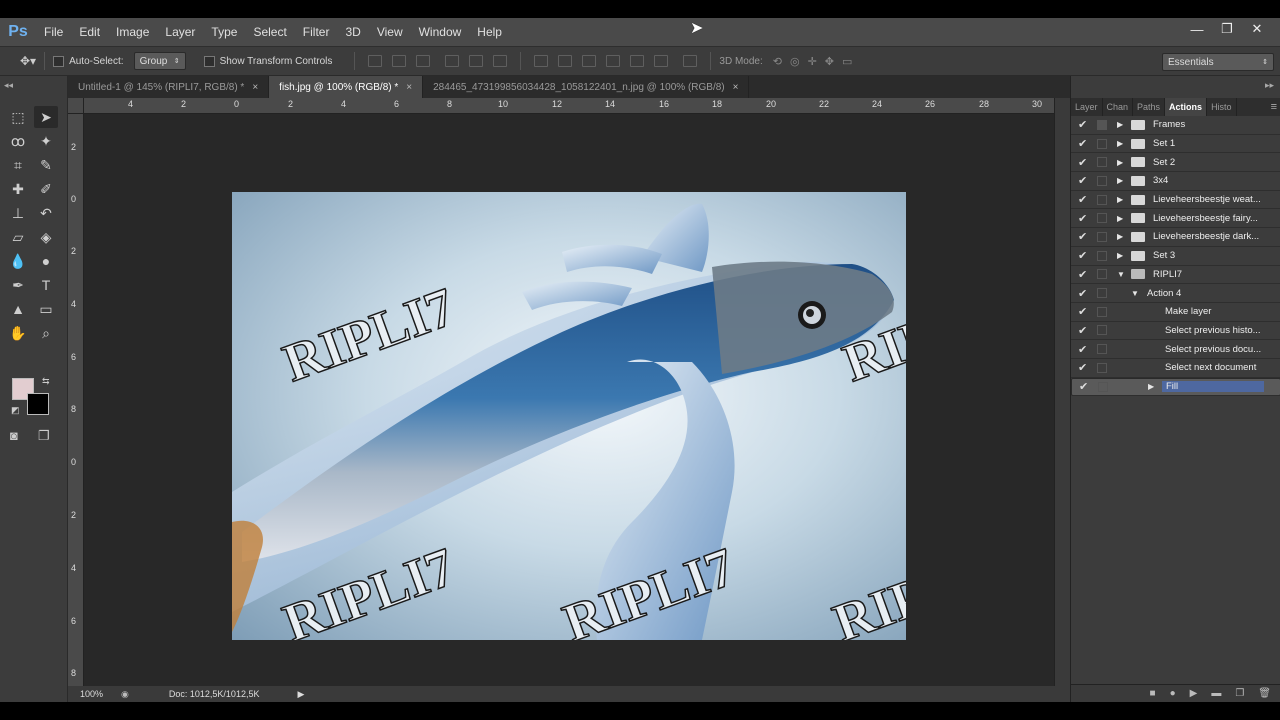 This screenshot has width=1280, height=720. What do you see at coordinates (440, 32) in the screenshot?
I see `menu-window: Window` at bounding box center [440, 32].